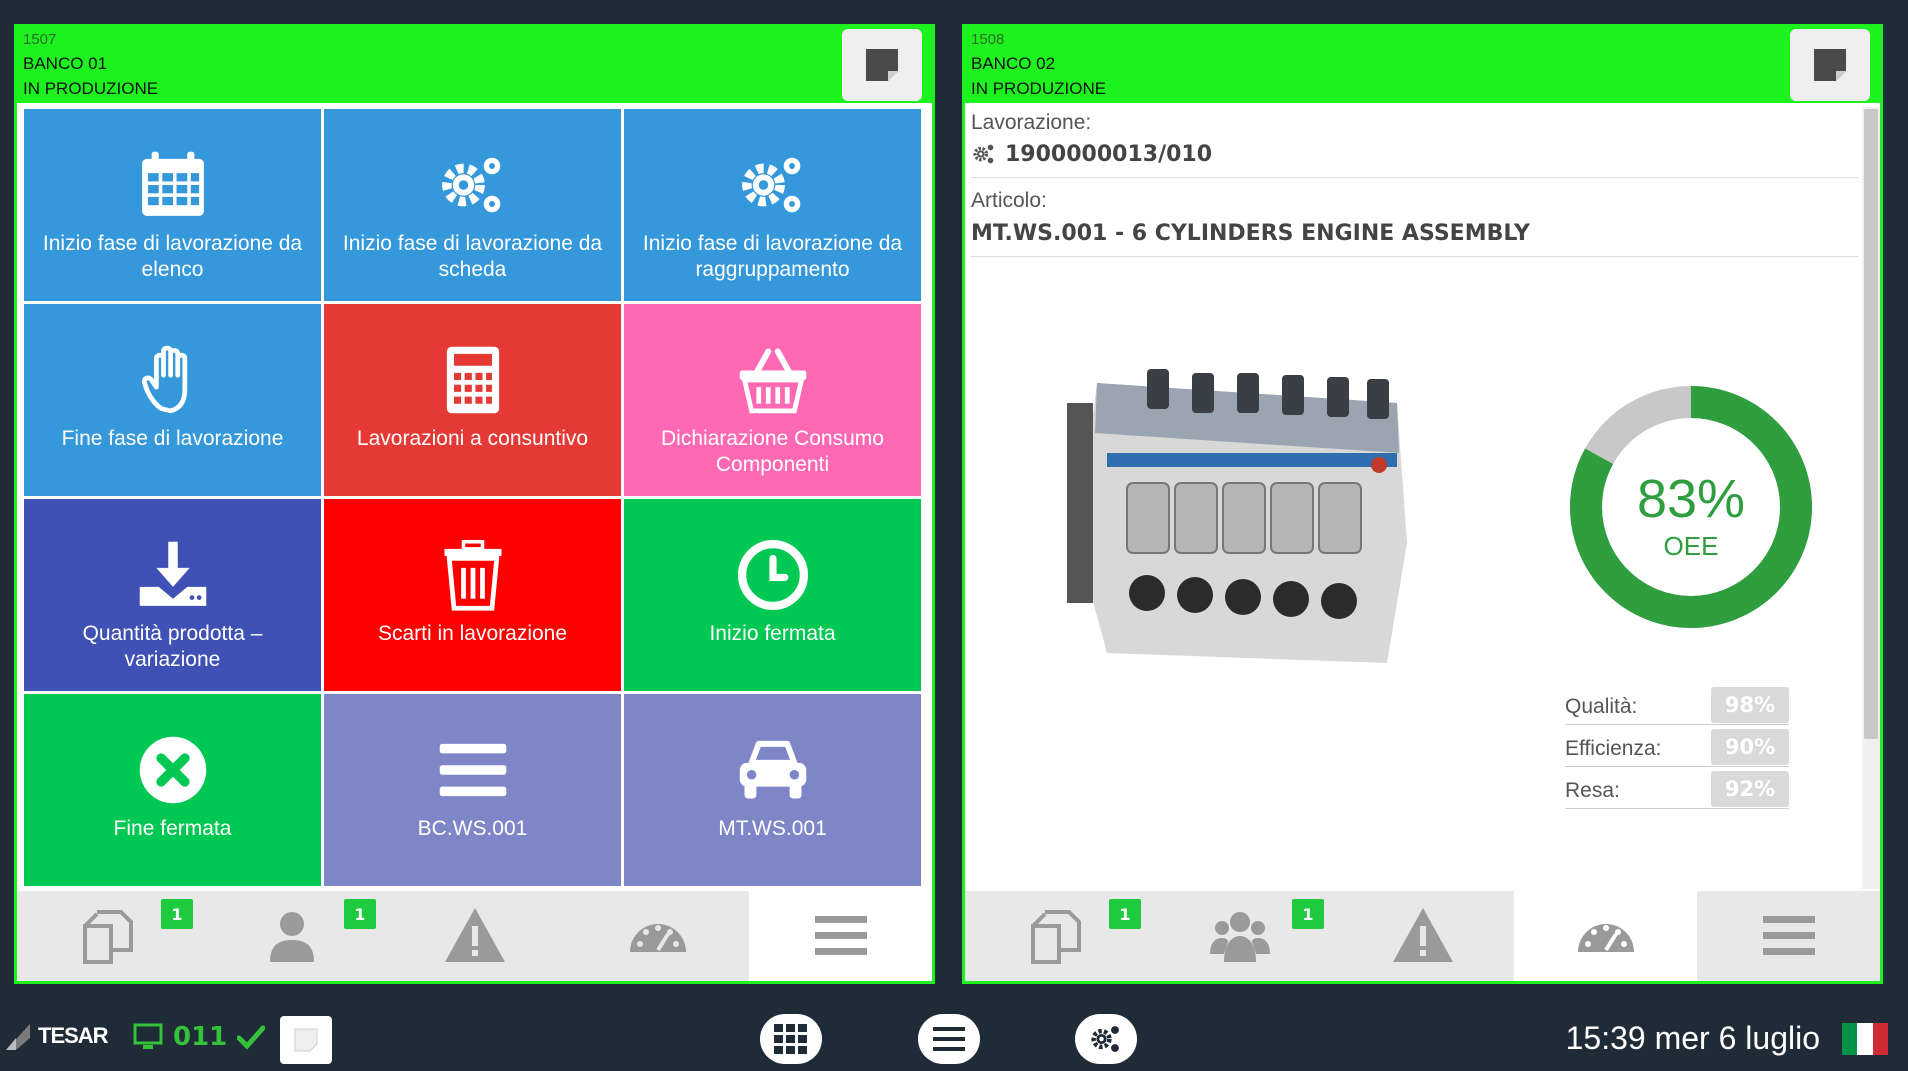 The height and width of the screenshot is (1071, 1908). What do you see at coordinates (164, 379) in the screenshot?
I see `hand-icon` at bounding box center [164, 379].